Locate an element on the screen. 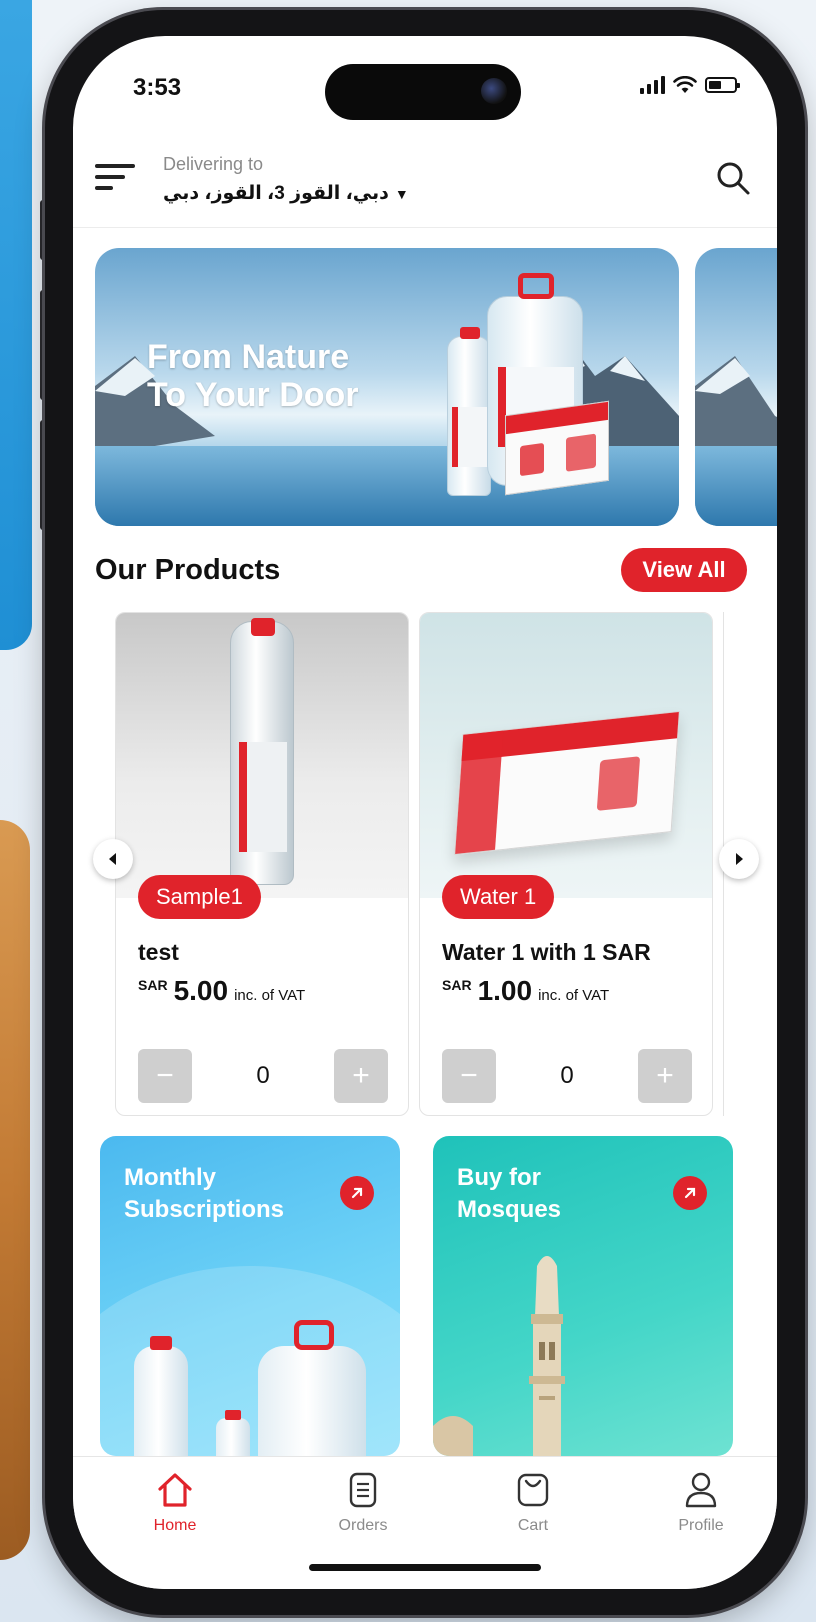  cart-icon is located at coordinates (533, 1490).